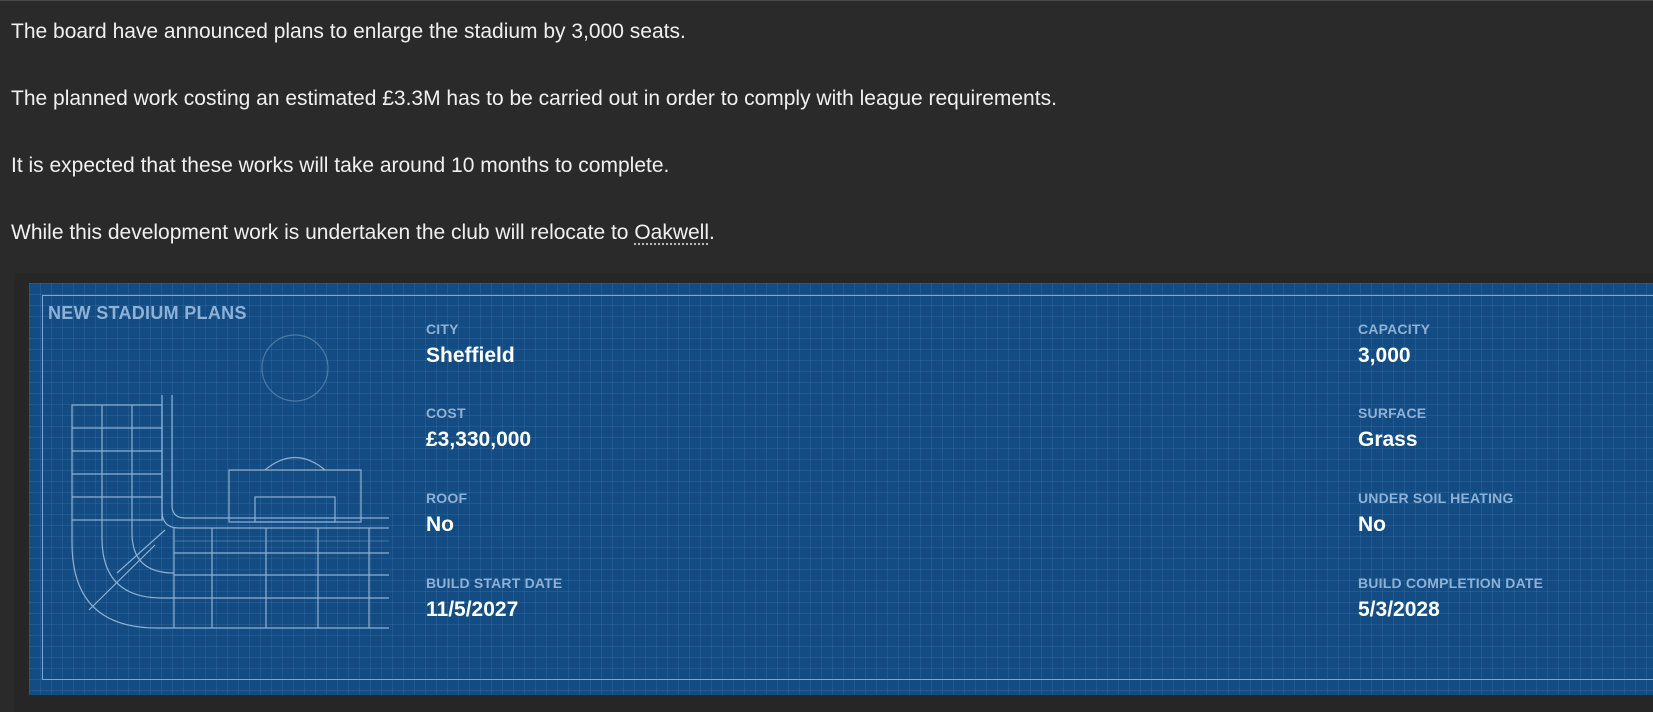 The width and height of the screenshot is (1653, 712). I want to click on stadium-blueprint-drawing, so click(230, 481).